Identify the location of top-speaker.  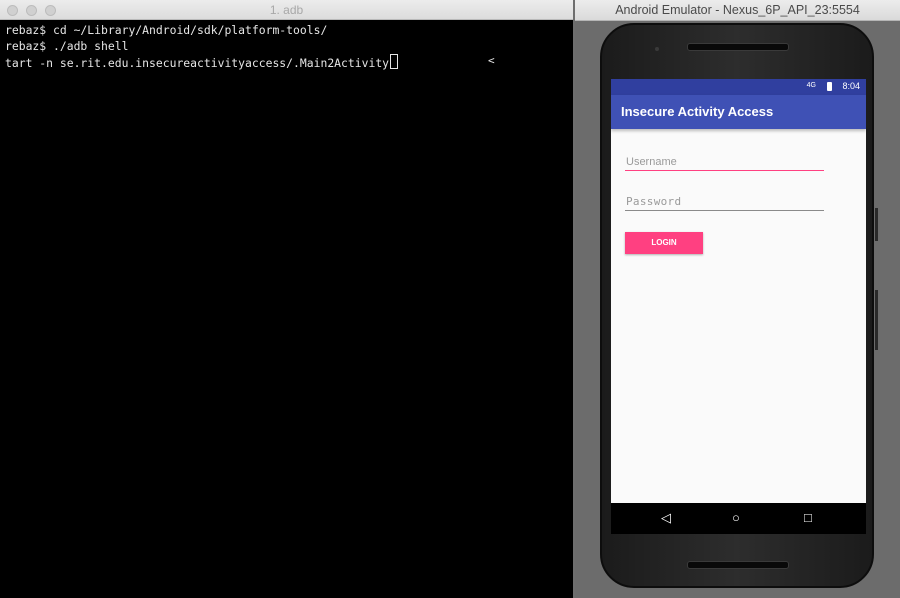
(738, 47).